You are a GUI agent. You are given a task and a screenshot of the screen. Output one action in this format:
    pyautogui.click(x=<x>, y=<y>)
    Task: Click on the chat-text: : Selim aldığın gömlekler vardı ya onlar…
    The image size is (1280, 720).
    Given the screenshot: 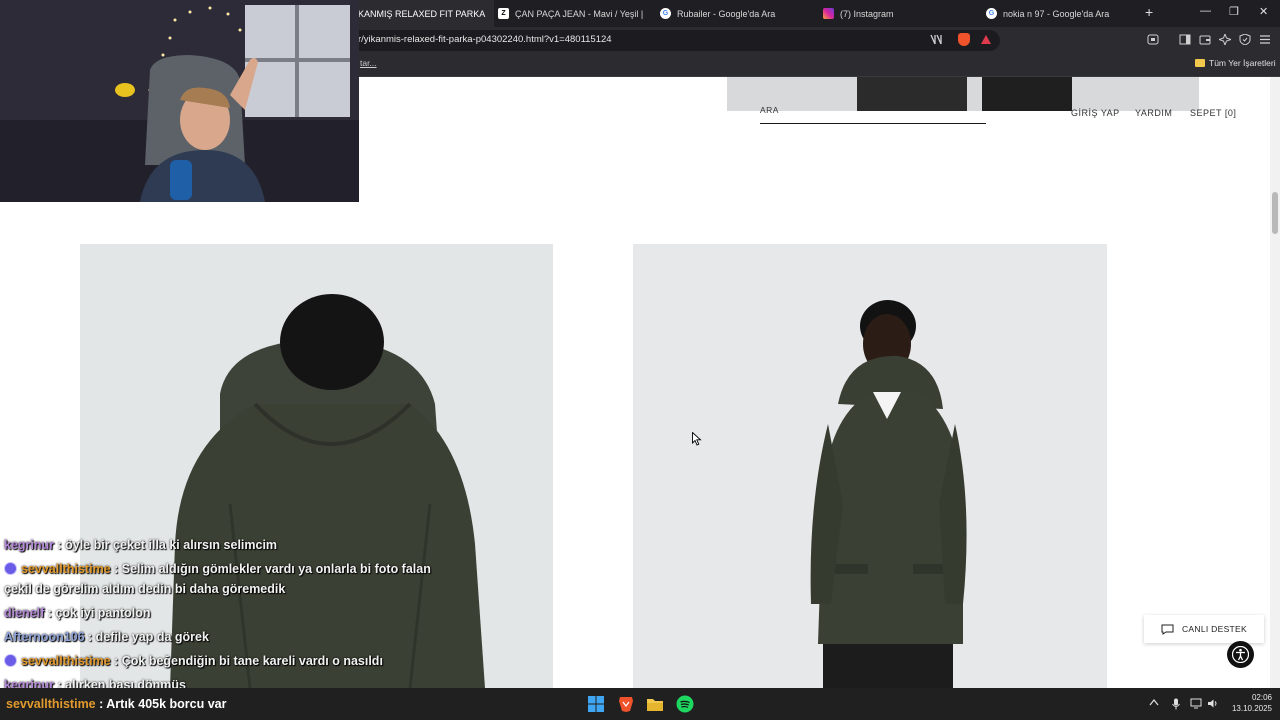 What is the action you would take?
    pyautogui.click(x=270, y=569)
    